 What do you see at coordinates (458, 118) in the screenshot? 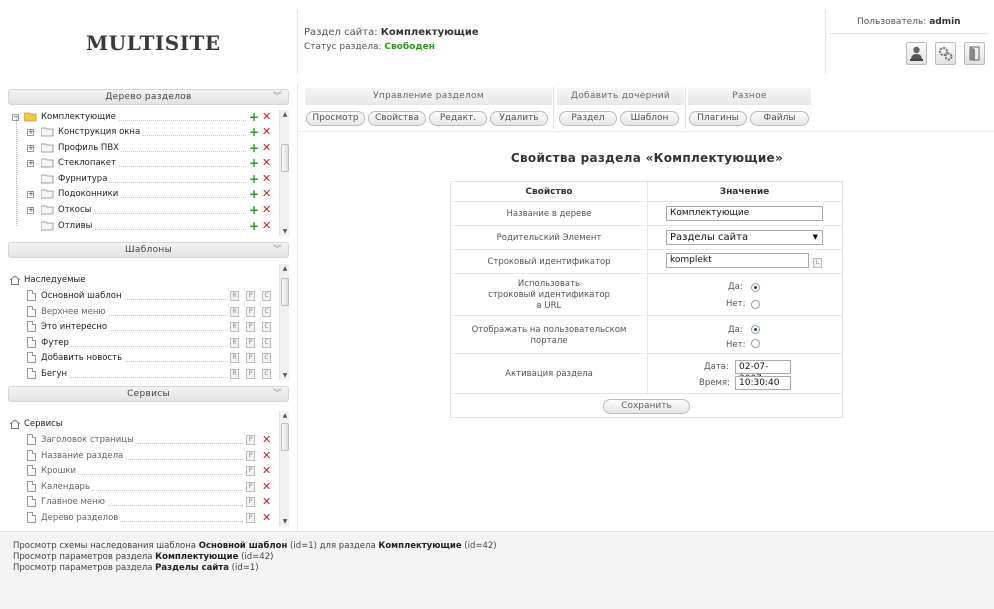
I see `edit-button: Редакт.` at bounding box center [458, 118].